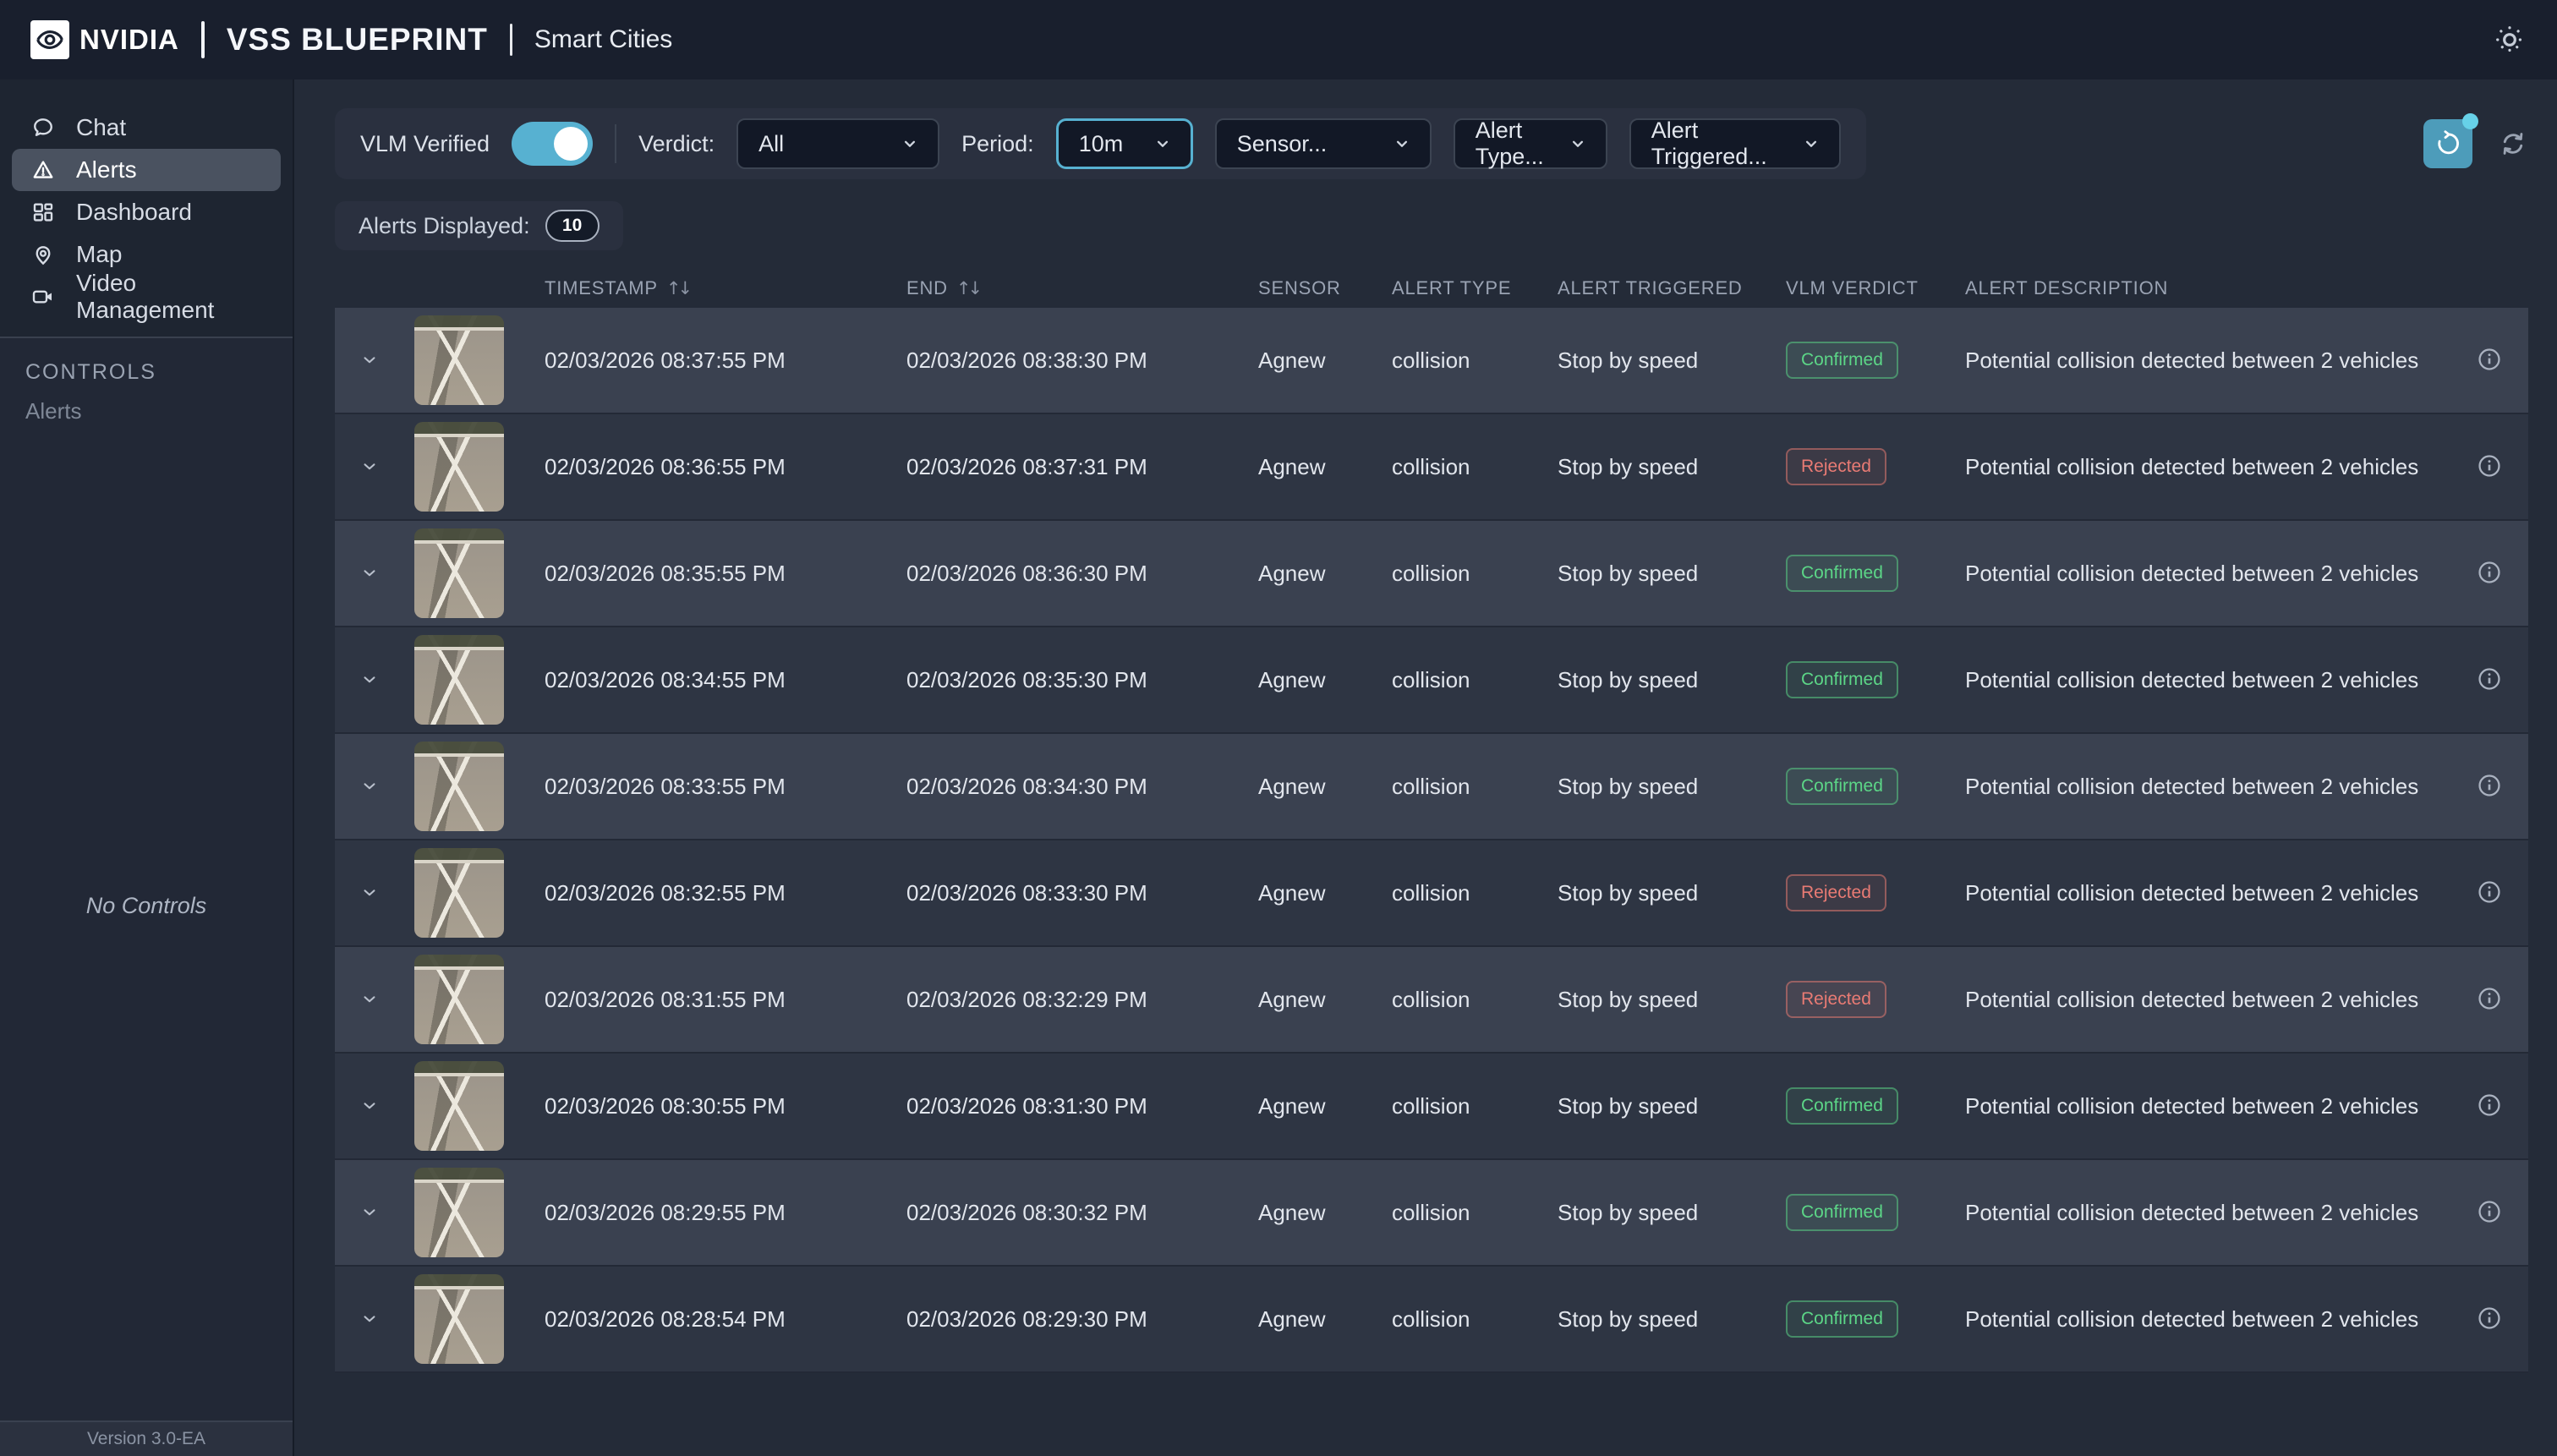 This screenshot has width=2557, height=1456. What do you see at coordinates (2513, 144) in the screenshot?
I see `refresh-icon` at bounding box center [2513, 144].